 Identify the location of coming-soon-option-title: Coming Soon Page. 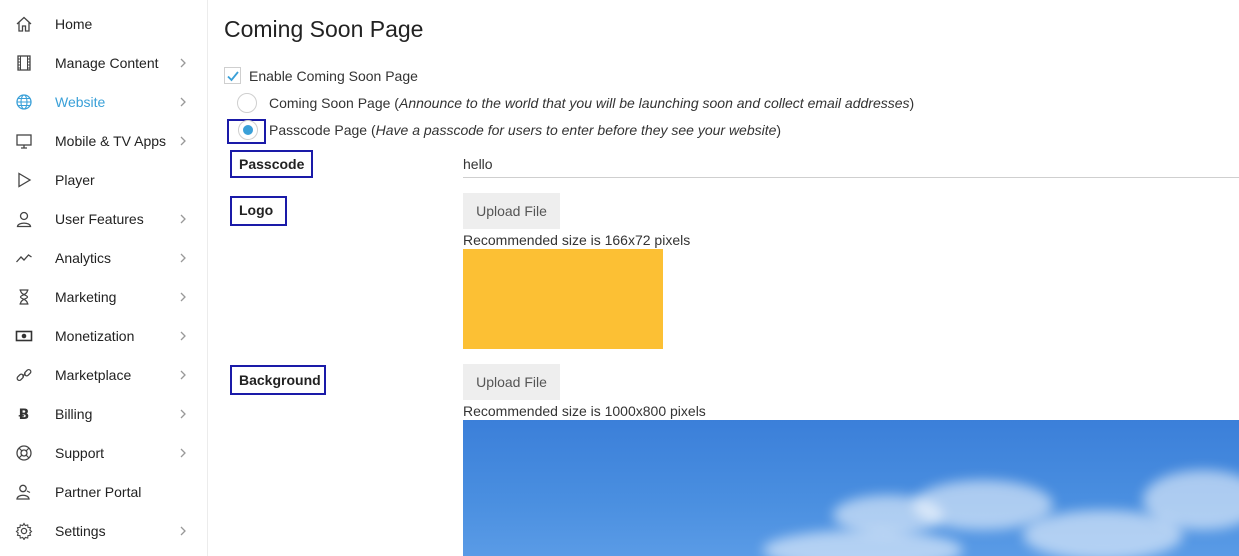
(330, 103).